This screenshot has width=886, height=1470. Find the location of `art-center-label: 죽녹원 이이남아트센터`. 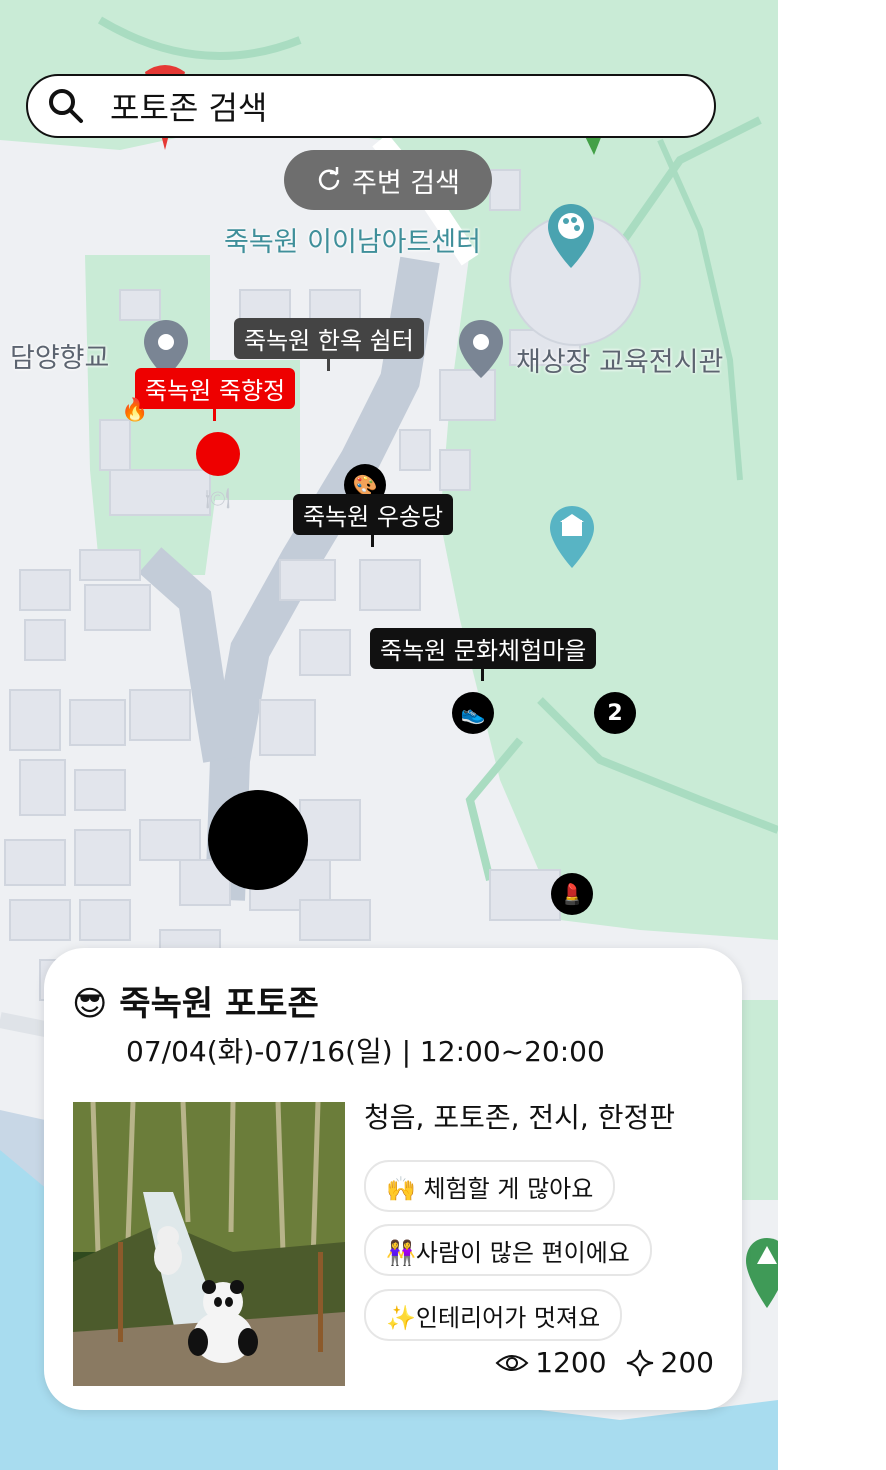

art-center-label: 죽녹원 이이남아트센터 is located at coordinates (352, 242).